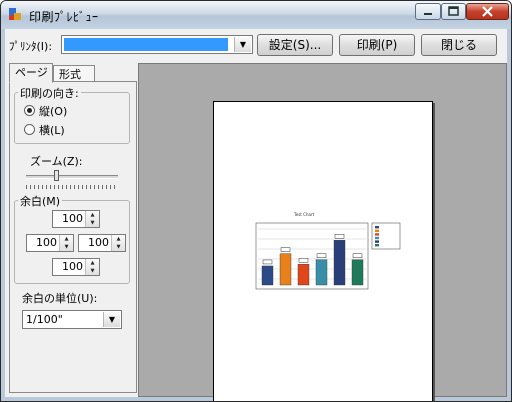  I want to click on app-icon, so click(15, 14).